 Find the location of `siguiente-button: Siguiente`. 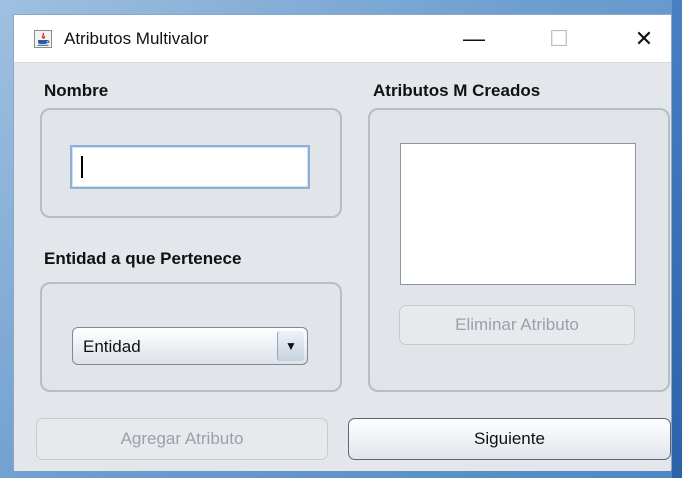

siguiente-button: Siguiente is located at coordinates (509, 439).